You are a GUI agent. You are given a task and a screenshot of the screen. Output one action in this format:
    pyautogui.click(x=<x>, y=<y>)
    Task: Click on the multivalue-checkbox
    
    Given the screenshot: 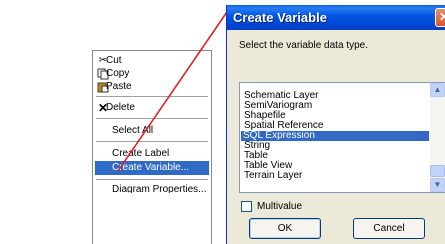 What is the action you would take?
    pyautogui.click(x=246, y=206)
    